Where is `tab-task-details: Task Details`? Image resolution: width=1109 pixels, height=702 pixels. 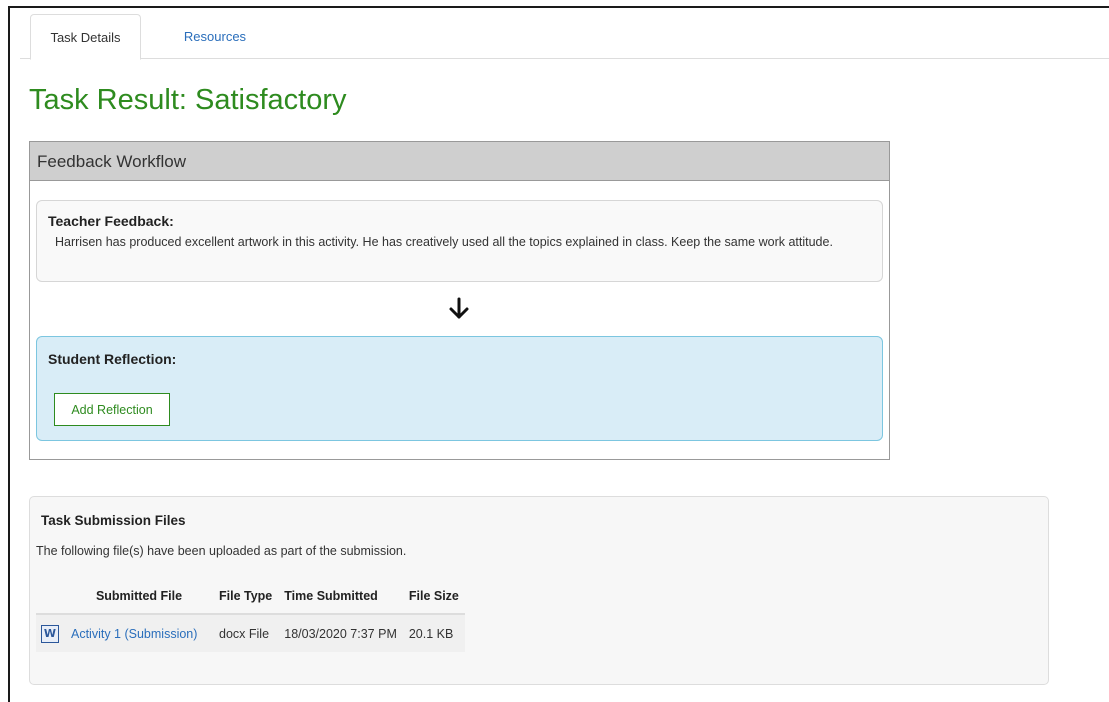
tab-task-details: Task Details is located at coordinates (85, 37).